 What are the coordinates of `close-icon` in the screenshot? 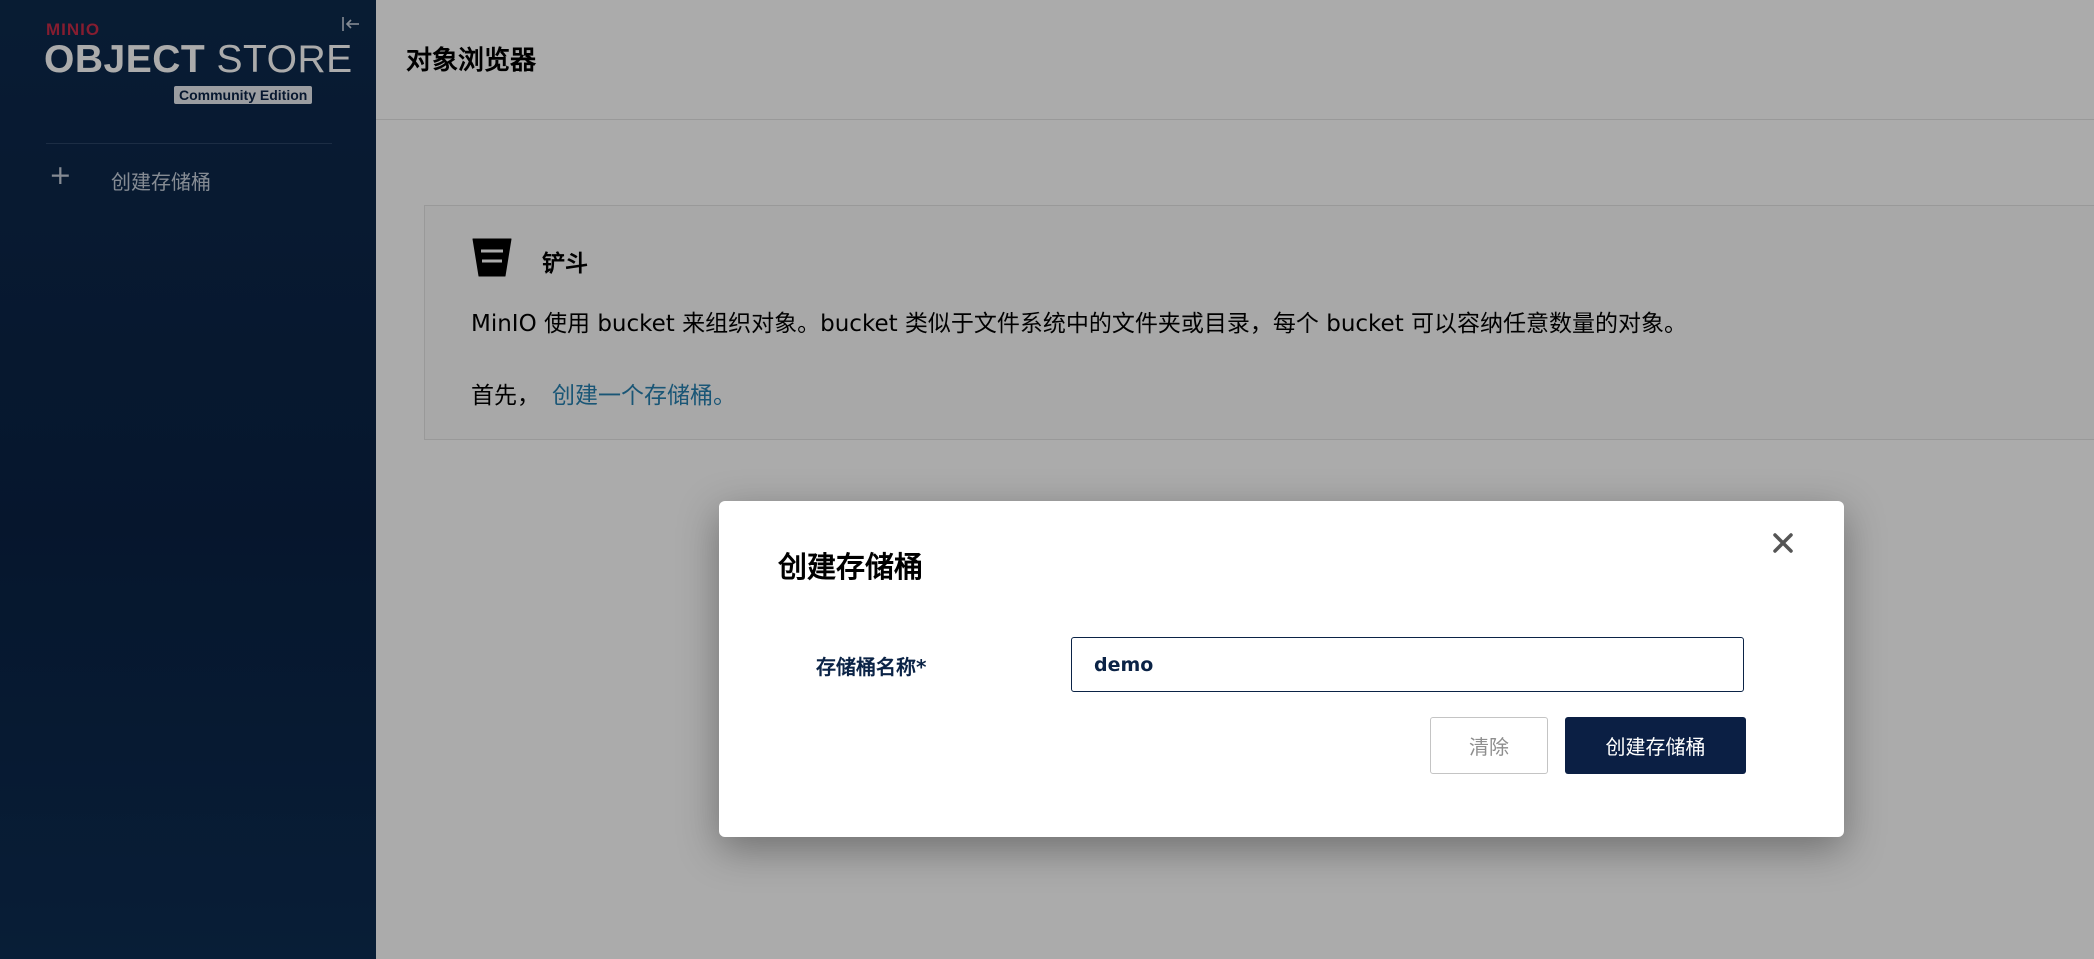 It's located at (1783, 543).